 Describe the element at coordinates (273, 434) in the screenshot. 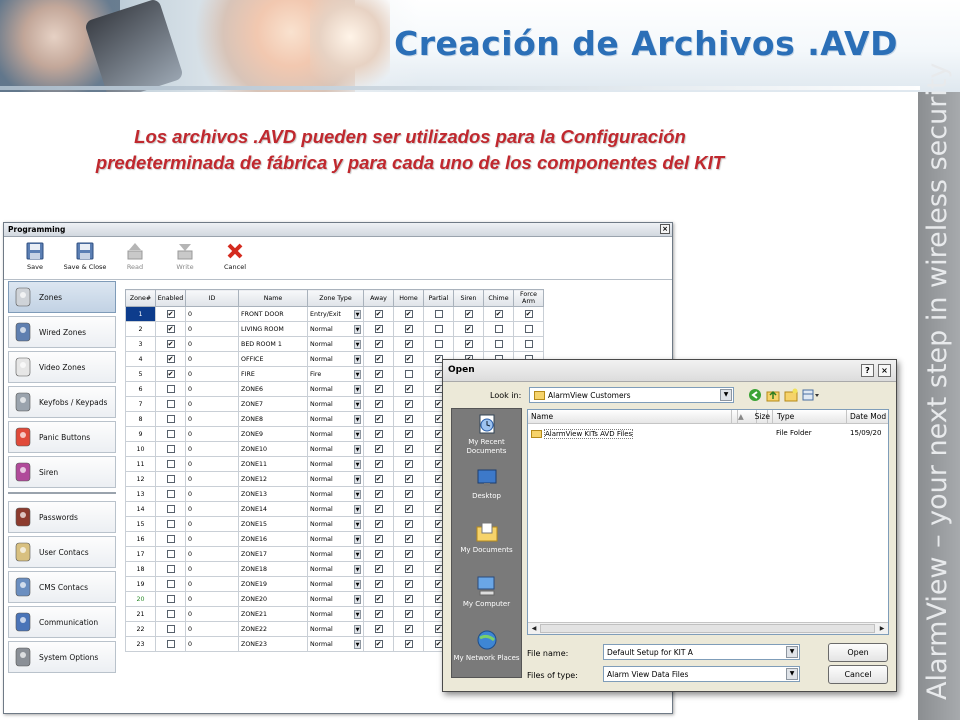

I see `zone-name: ZONE9` at that location.